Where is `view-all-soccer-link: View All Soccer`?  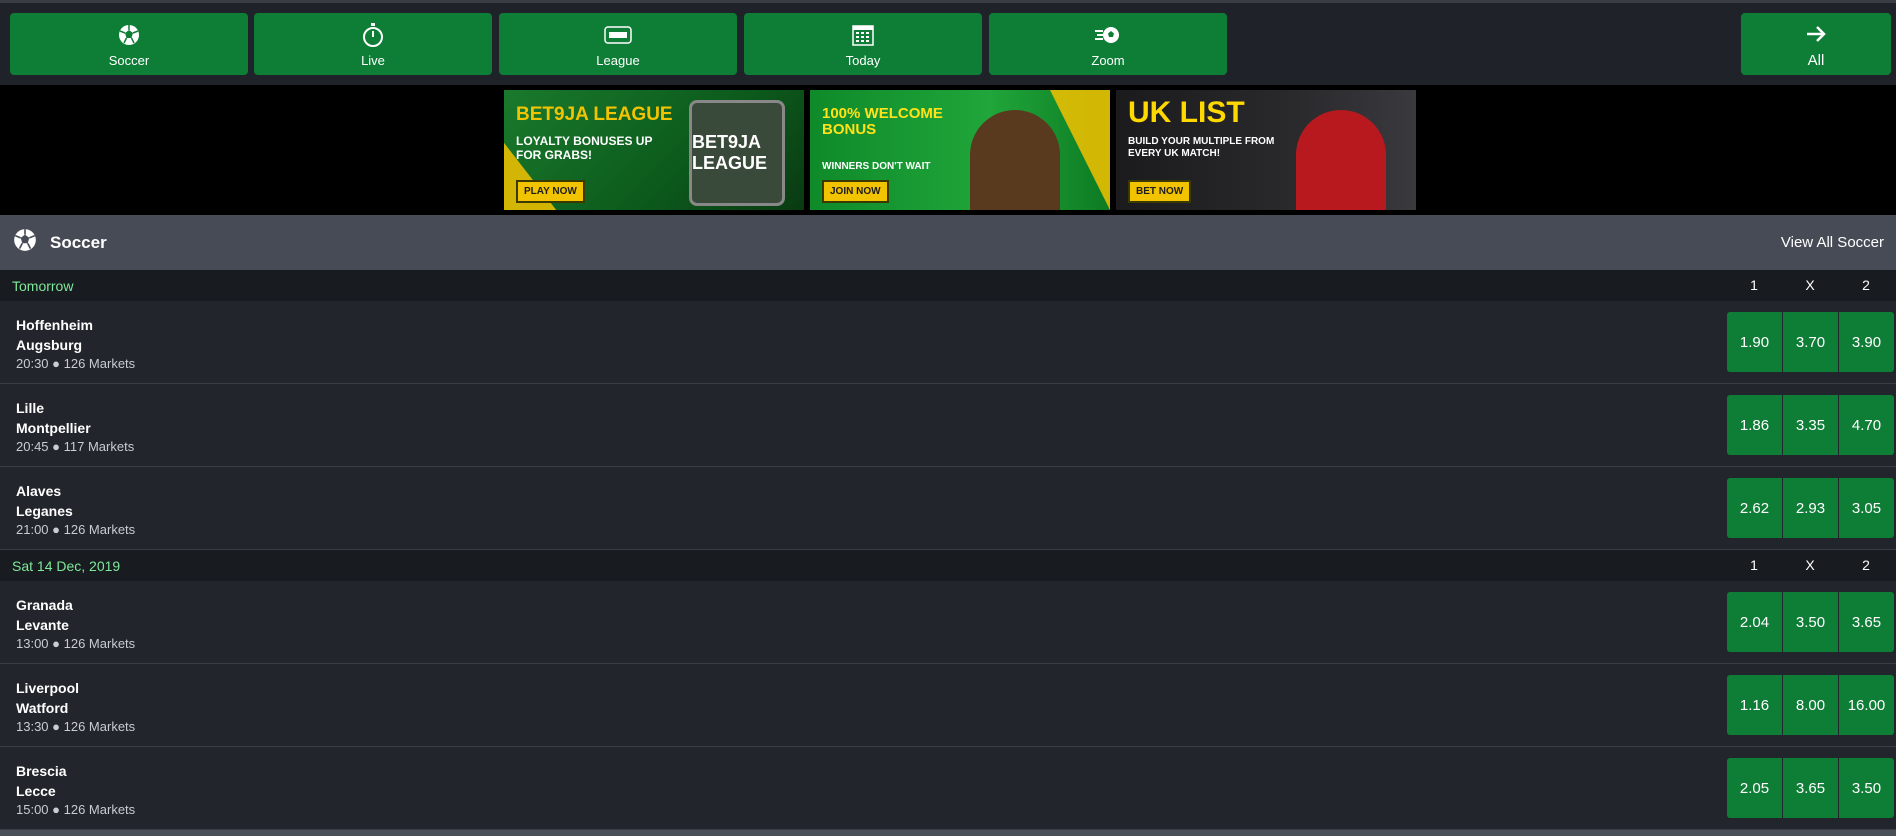
view-all-soccer-link: View All Soccer is located at coordinates (1832, 242).